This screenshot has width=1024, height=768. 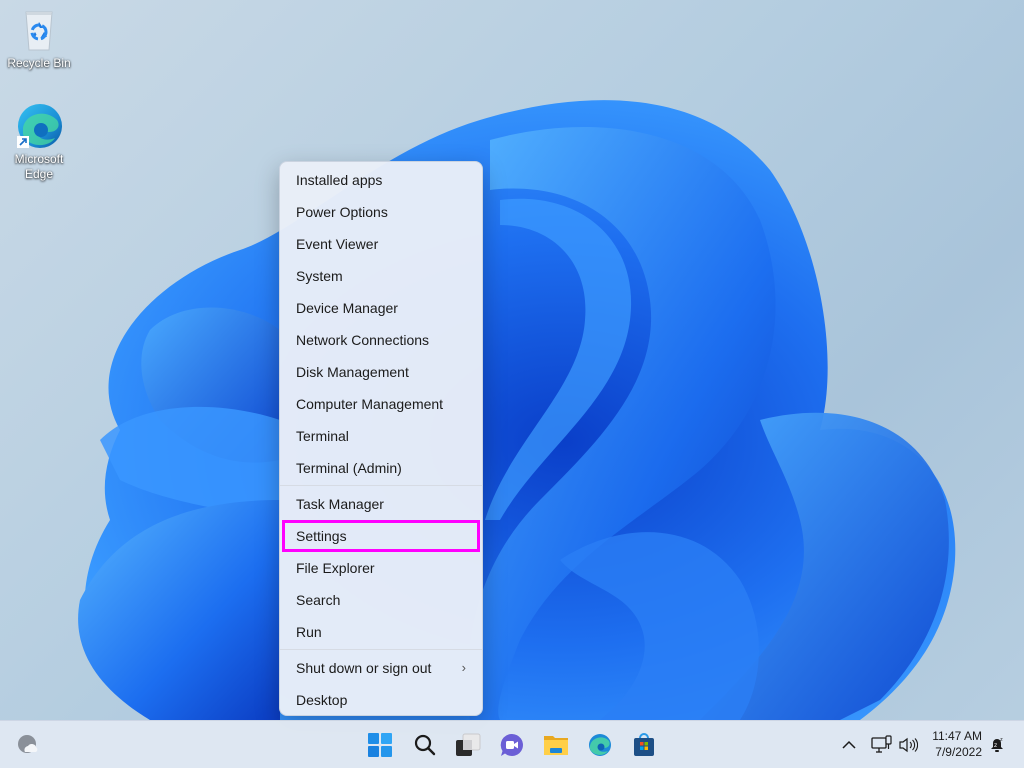 I want to click on menu-item-file-explorer: File Explorer, so click(x=381, y=568).